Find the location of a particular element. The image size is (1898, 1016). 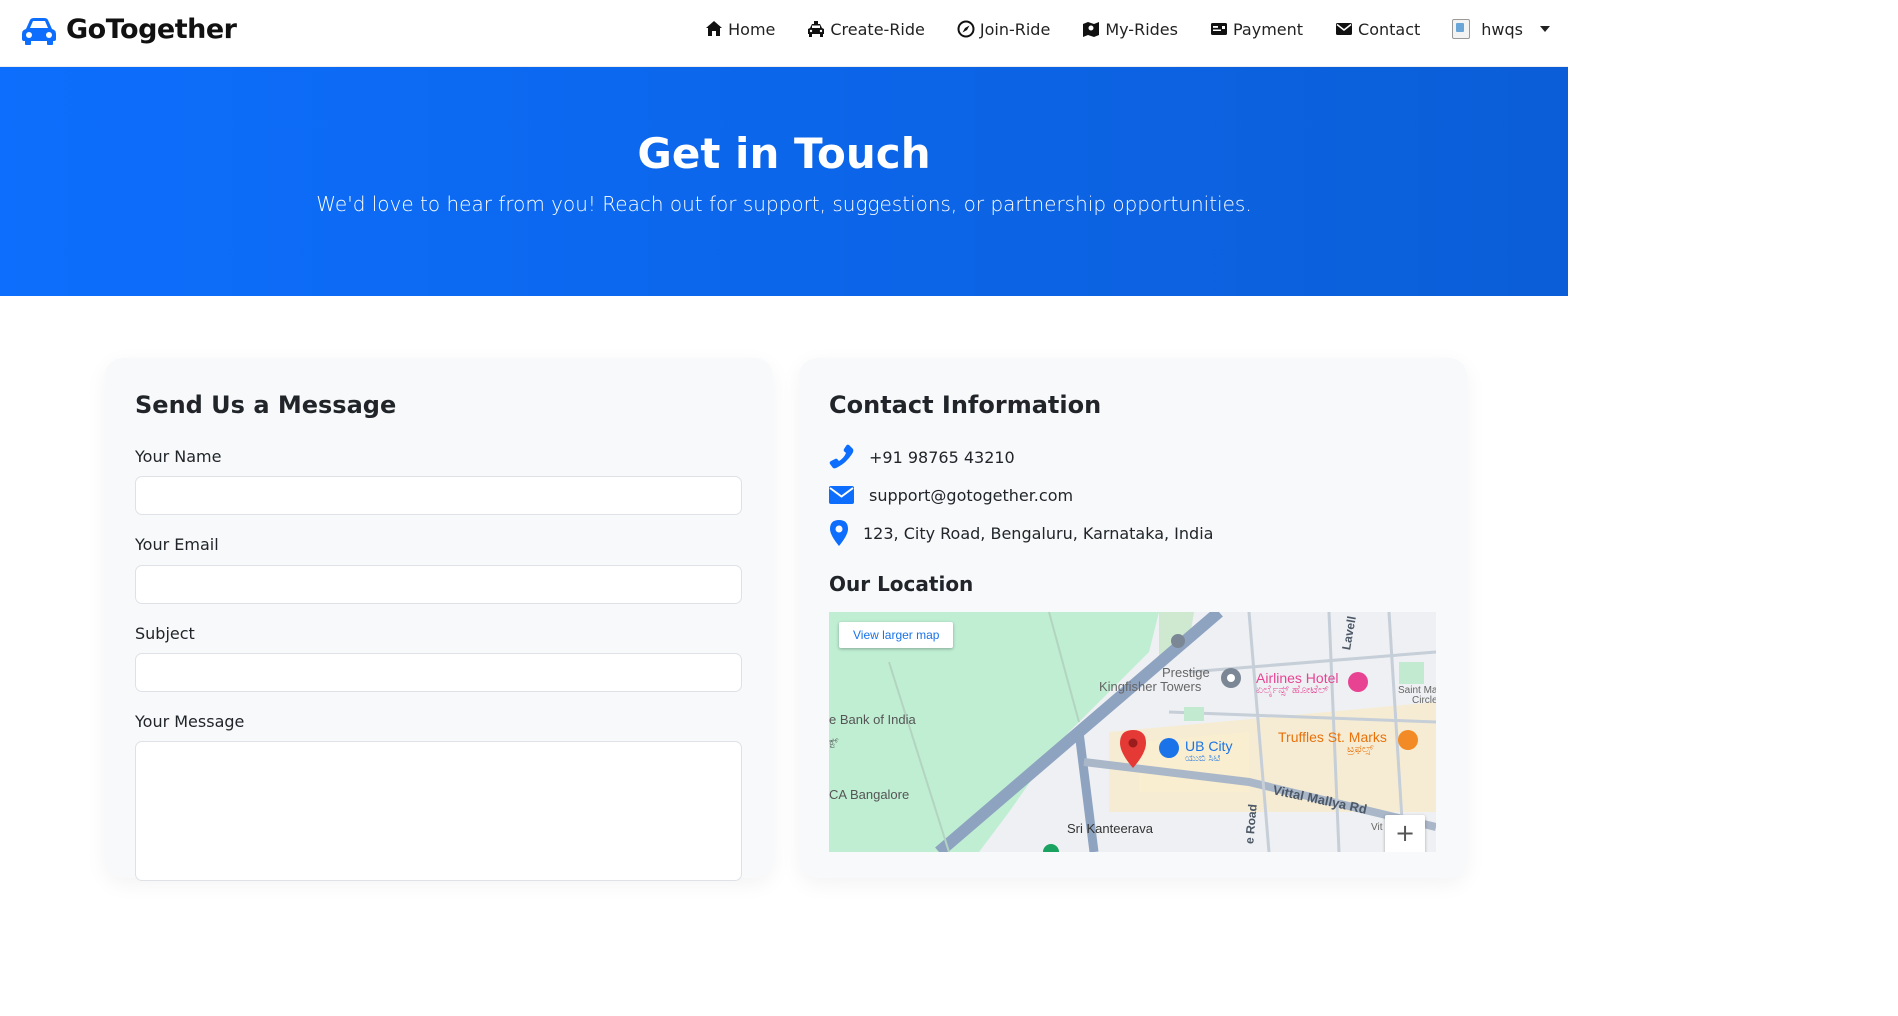

map-label-kingfisher: Kingfisher Towers is located at coordinates (1150, 686).